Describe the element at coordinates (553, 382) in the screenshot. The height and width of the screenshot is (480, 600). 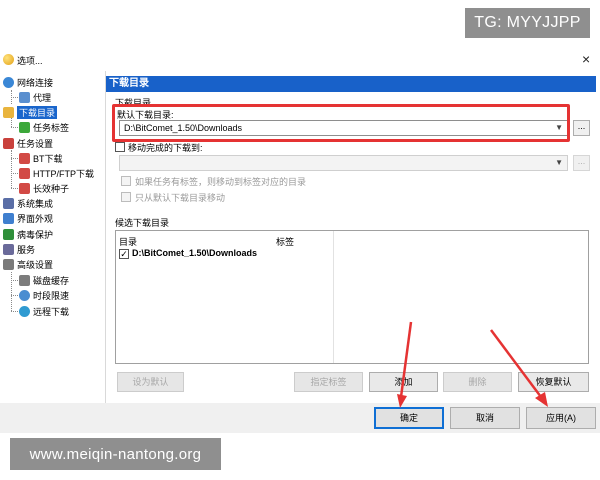
I see `restore-default-button: 恢复默认` at that location.